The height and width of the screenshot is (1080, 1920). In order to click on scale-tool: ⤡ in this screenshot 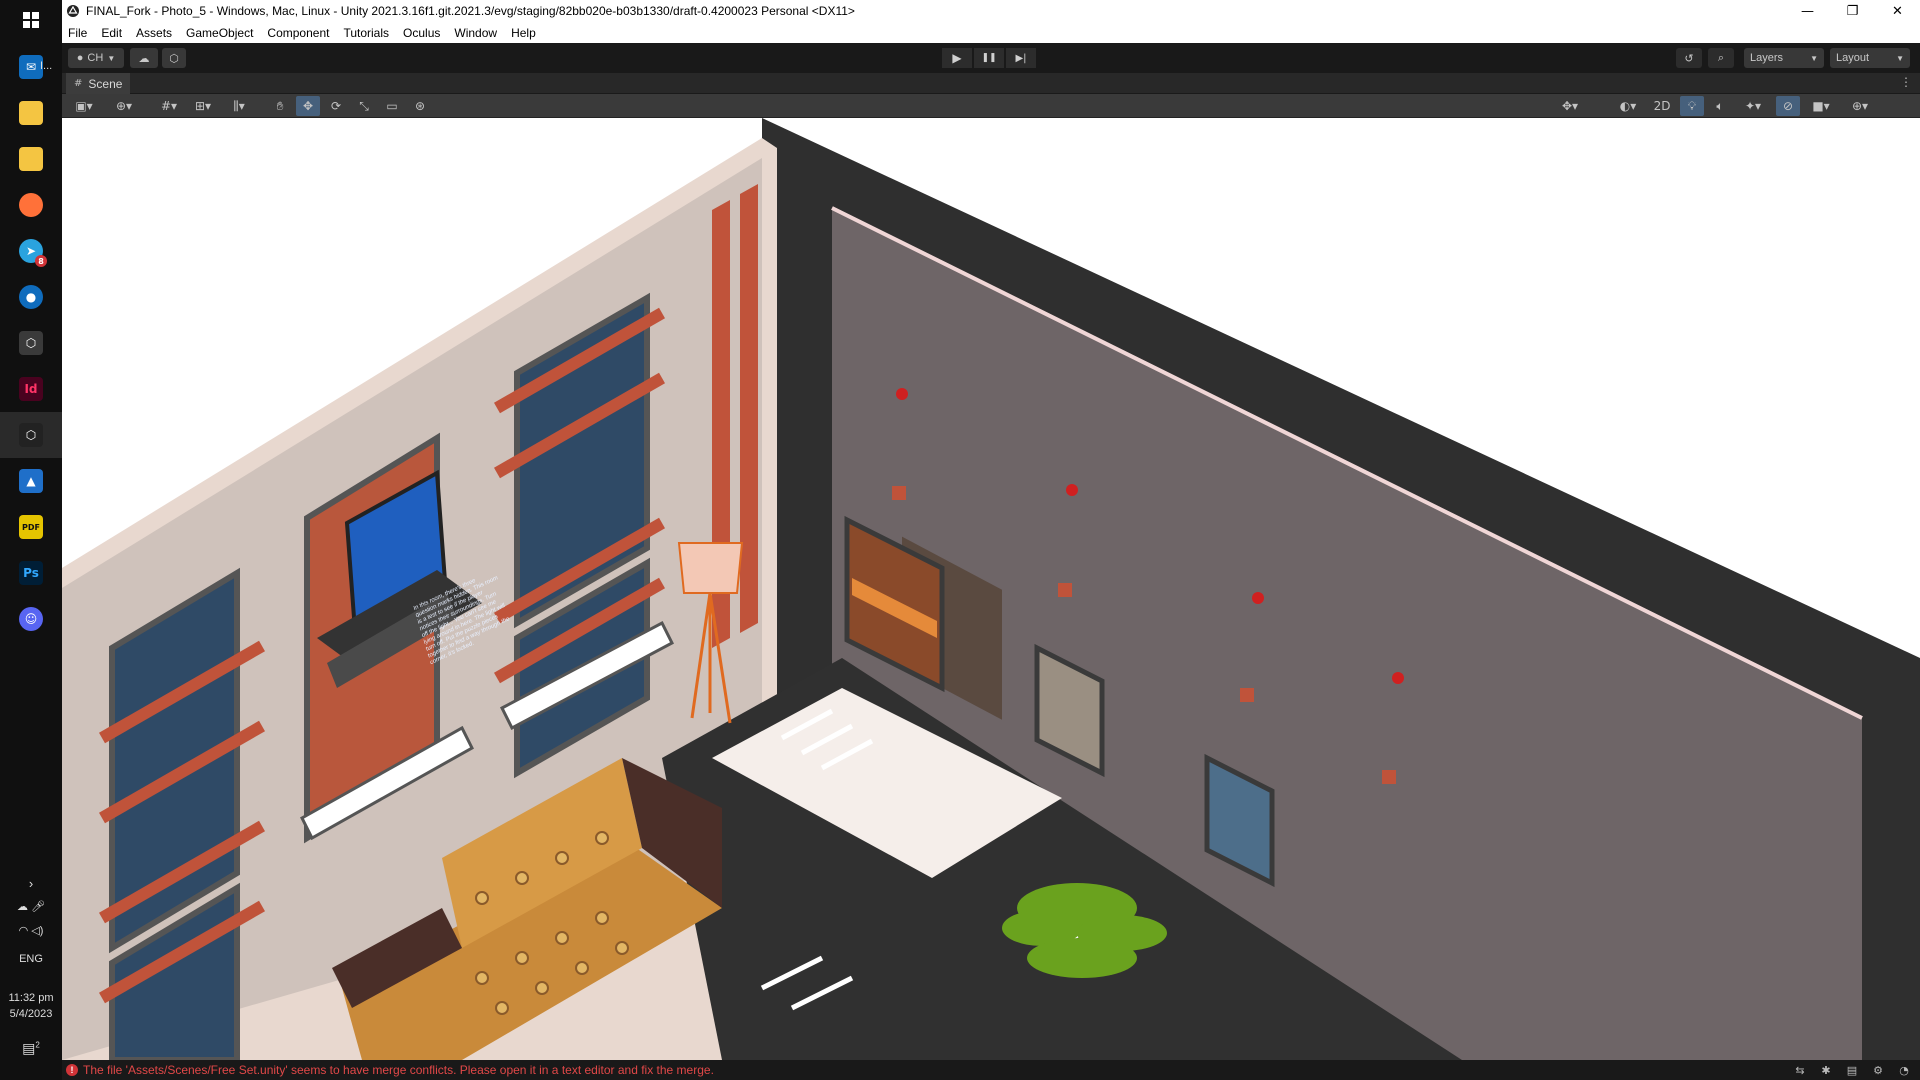, I will do `click(364, 106)`.